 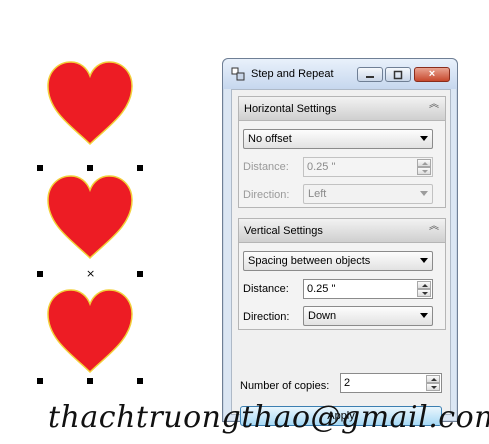 What do you see at coordinates (368, 167) in the screenshot?
I see `horizontal-distance-field: 0.25 "` at bounding box center [368, 167].